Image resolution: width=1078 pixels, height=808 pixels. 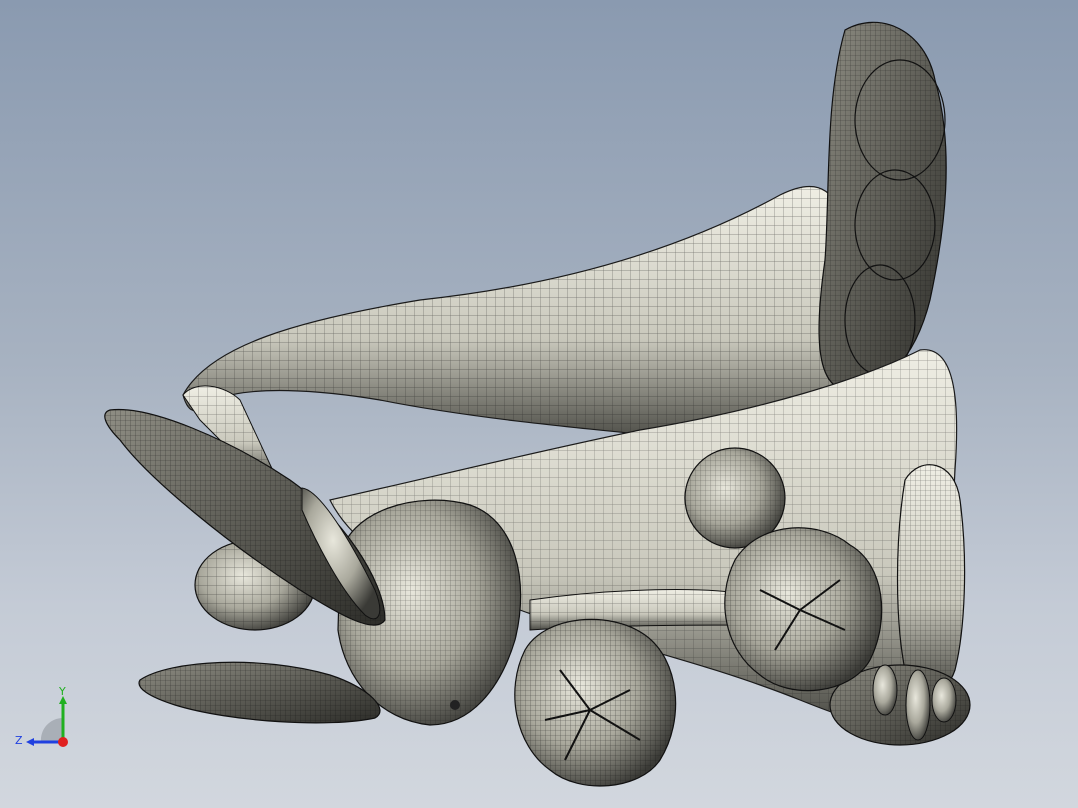 What do you see at coordinates (62, 691) in the screenshot?
I see `y-axis-label: Y` at bounding box center [62, 691].